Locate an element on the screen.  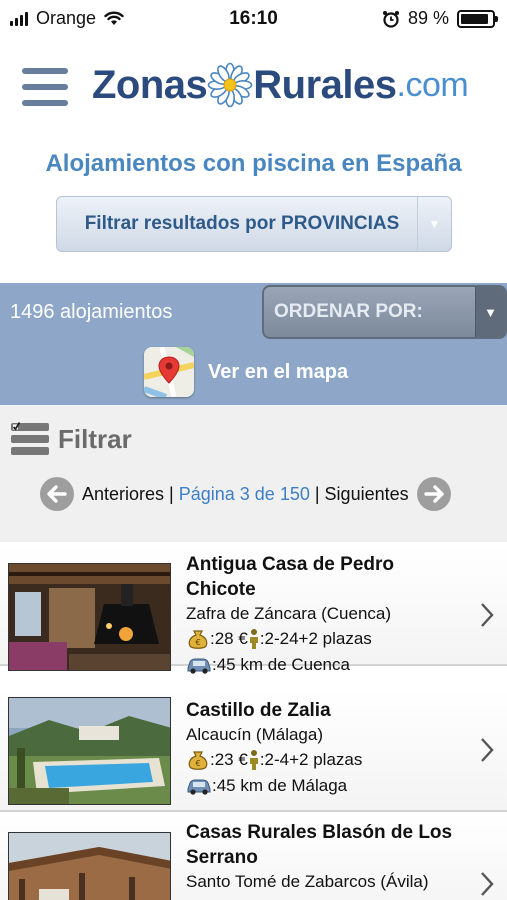
listing-capacity: :2-24+2 plazas is located at coordinates (315, 638).